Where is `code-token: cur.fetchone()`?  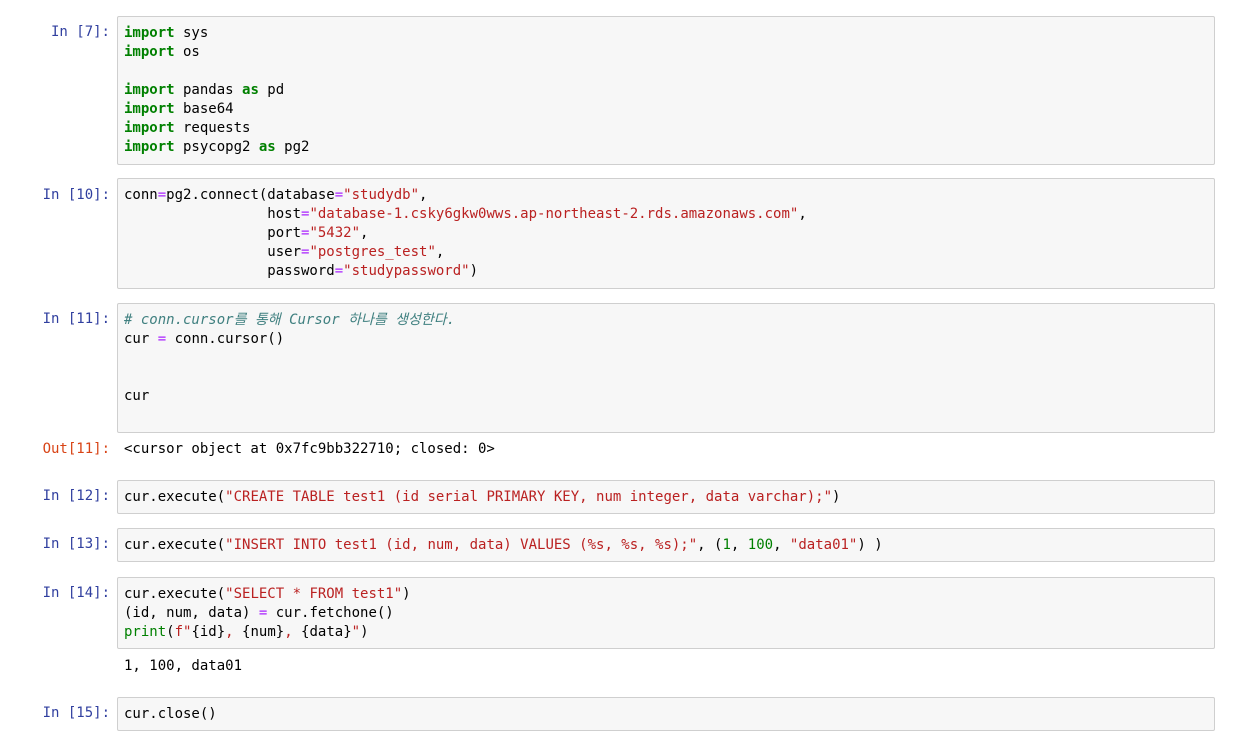 code-token: cur.fetchone() is located at coordinates (330, 613).